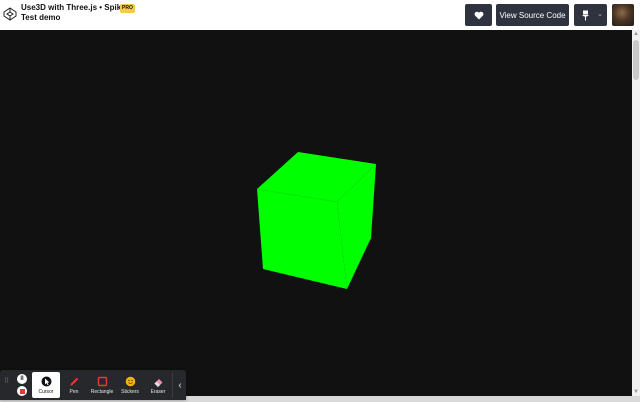 This screenshot has height=402, width=640. I want to click on tool-cursor: Cursor, so click(46, 385).